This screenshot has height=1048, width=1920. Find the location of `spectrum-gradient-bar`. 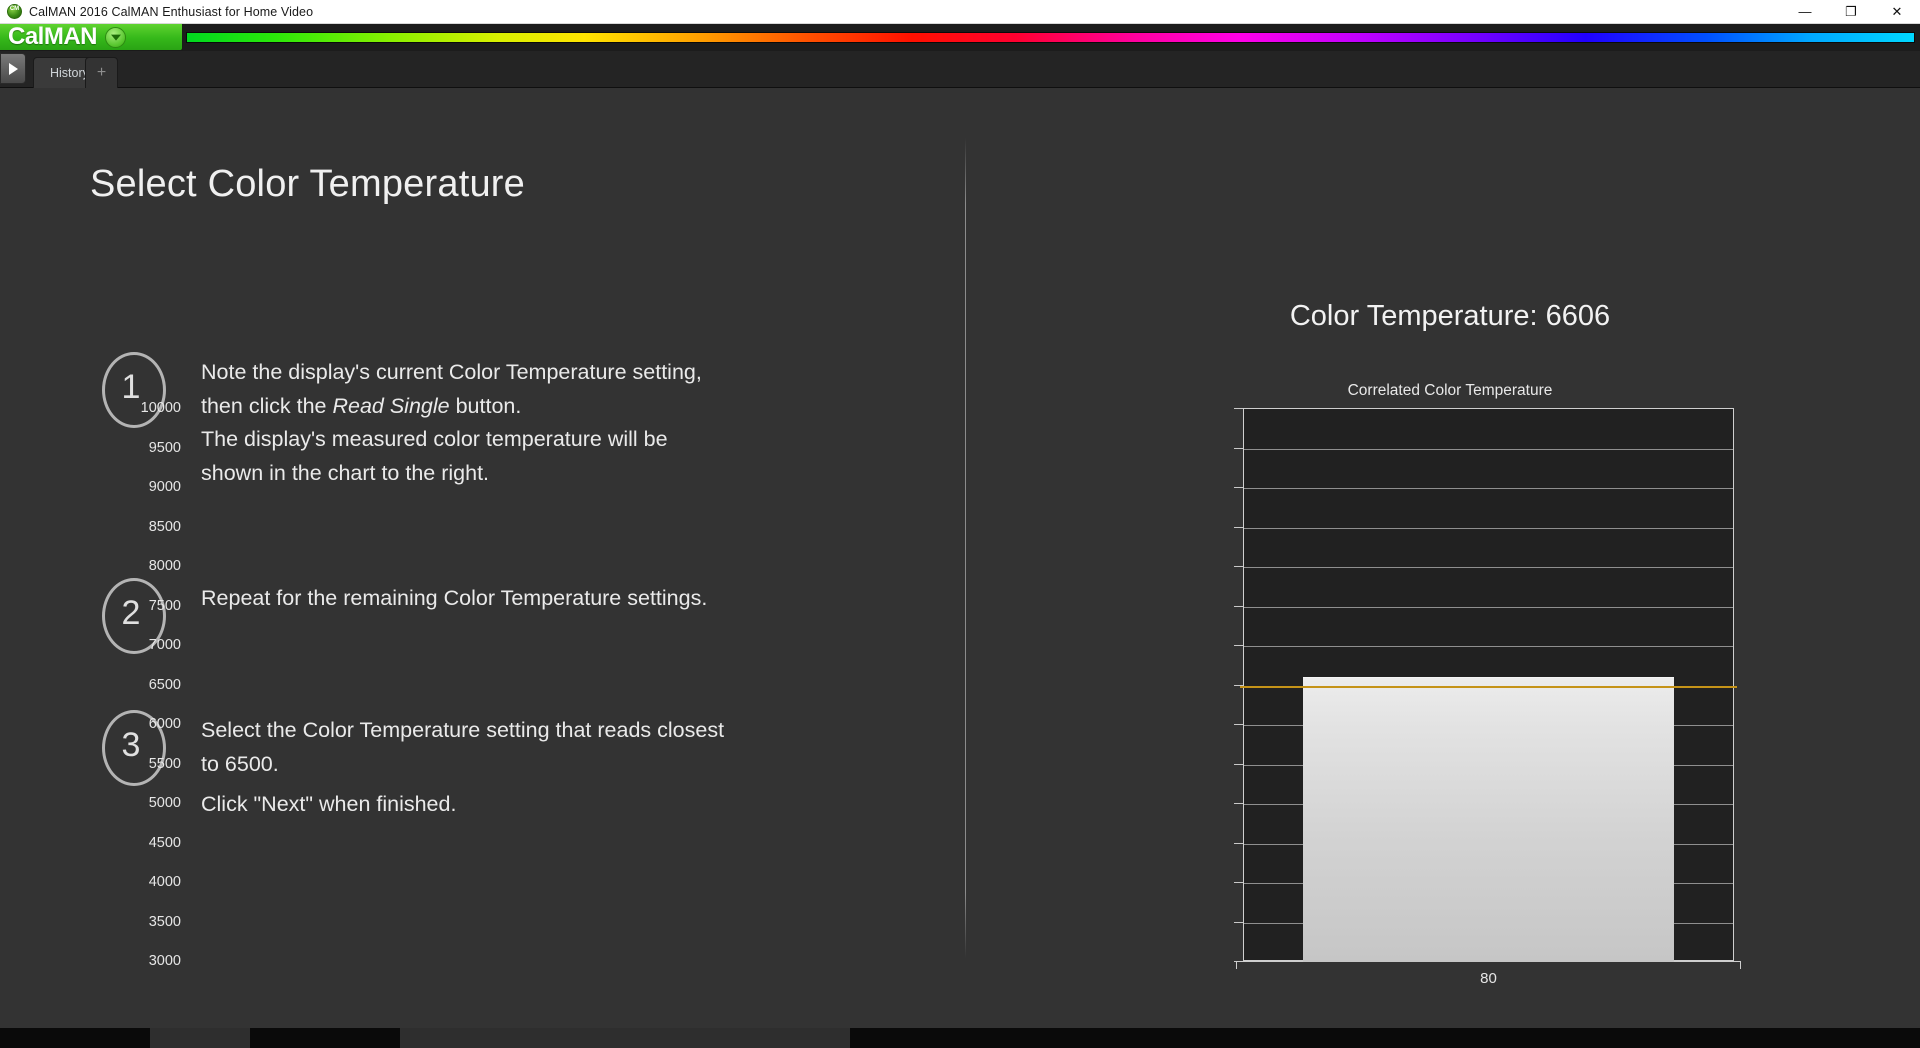

spectrum-gradient-bar is located at coordinates (1050, 37).